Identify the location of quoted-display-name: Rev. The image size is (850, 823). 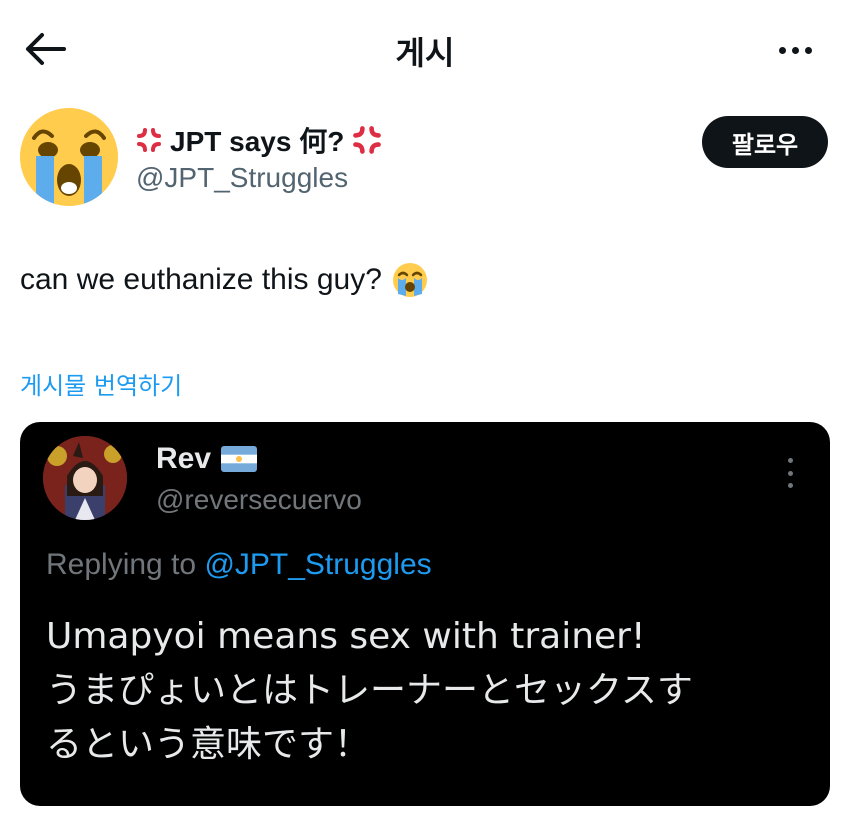
(184, 458).